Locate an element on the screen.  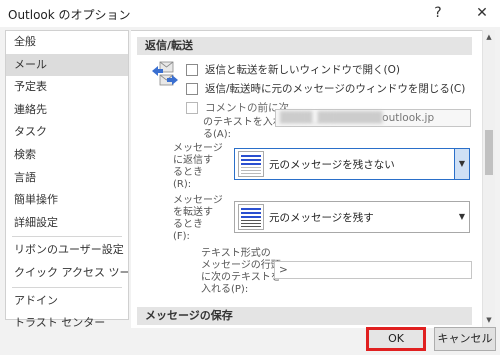
close-original-checkbox: 返信/転送時に元のメッセージのウィンドウを閉じる(C) is located at coordinates (325, 89).